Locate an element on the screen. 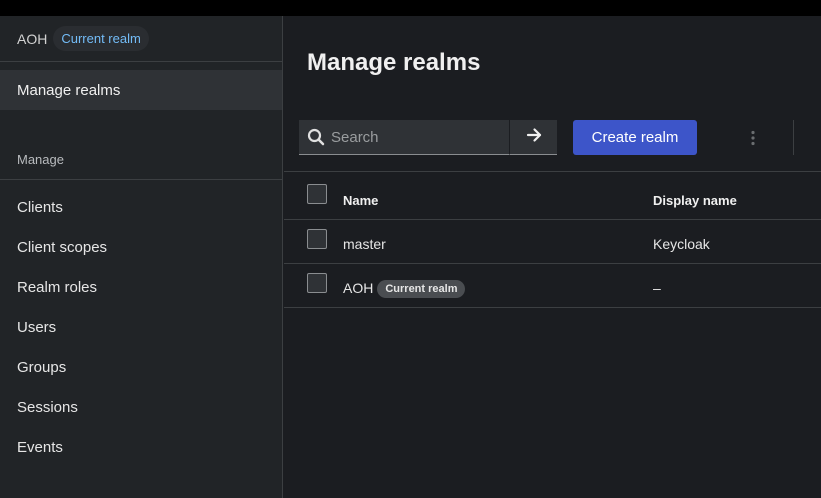  search-box is located at coordinates (404, 137).